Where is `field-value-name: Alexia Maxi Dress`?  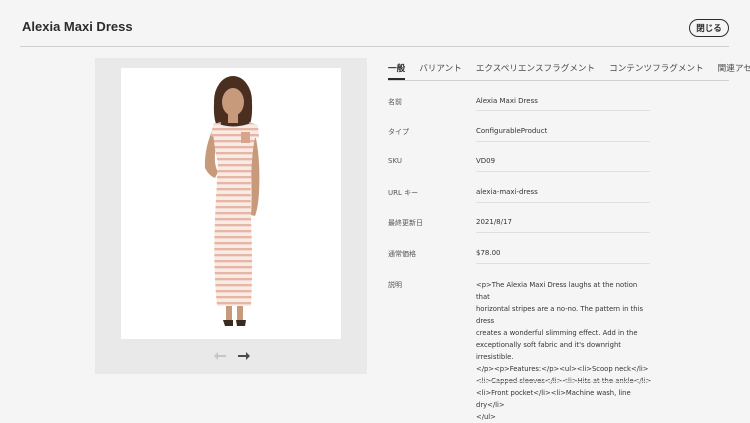
field-value-name: Alexia Maxi Dress is located at coordinates (507, 101).